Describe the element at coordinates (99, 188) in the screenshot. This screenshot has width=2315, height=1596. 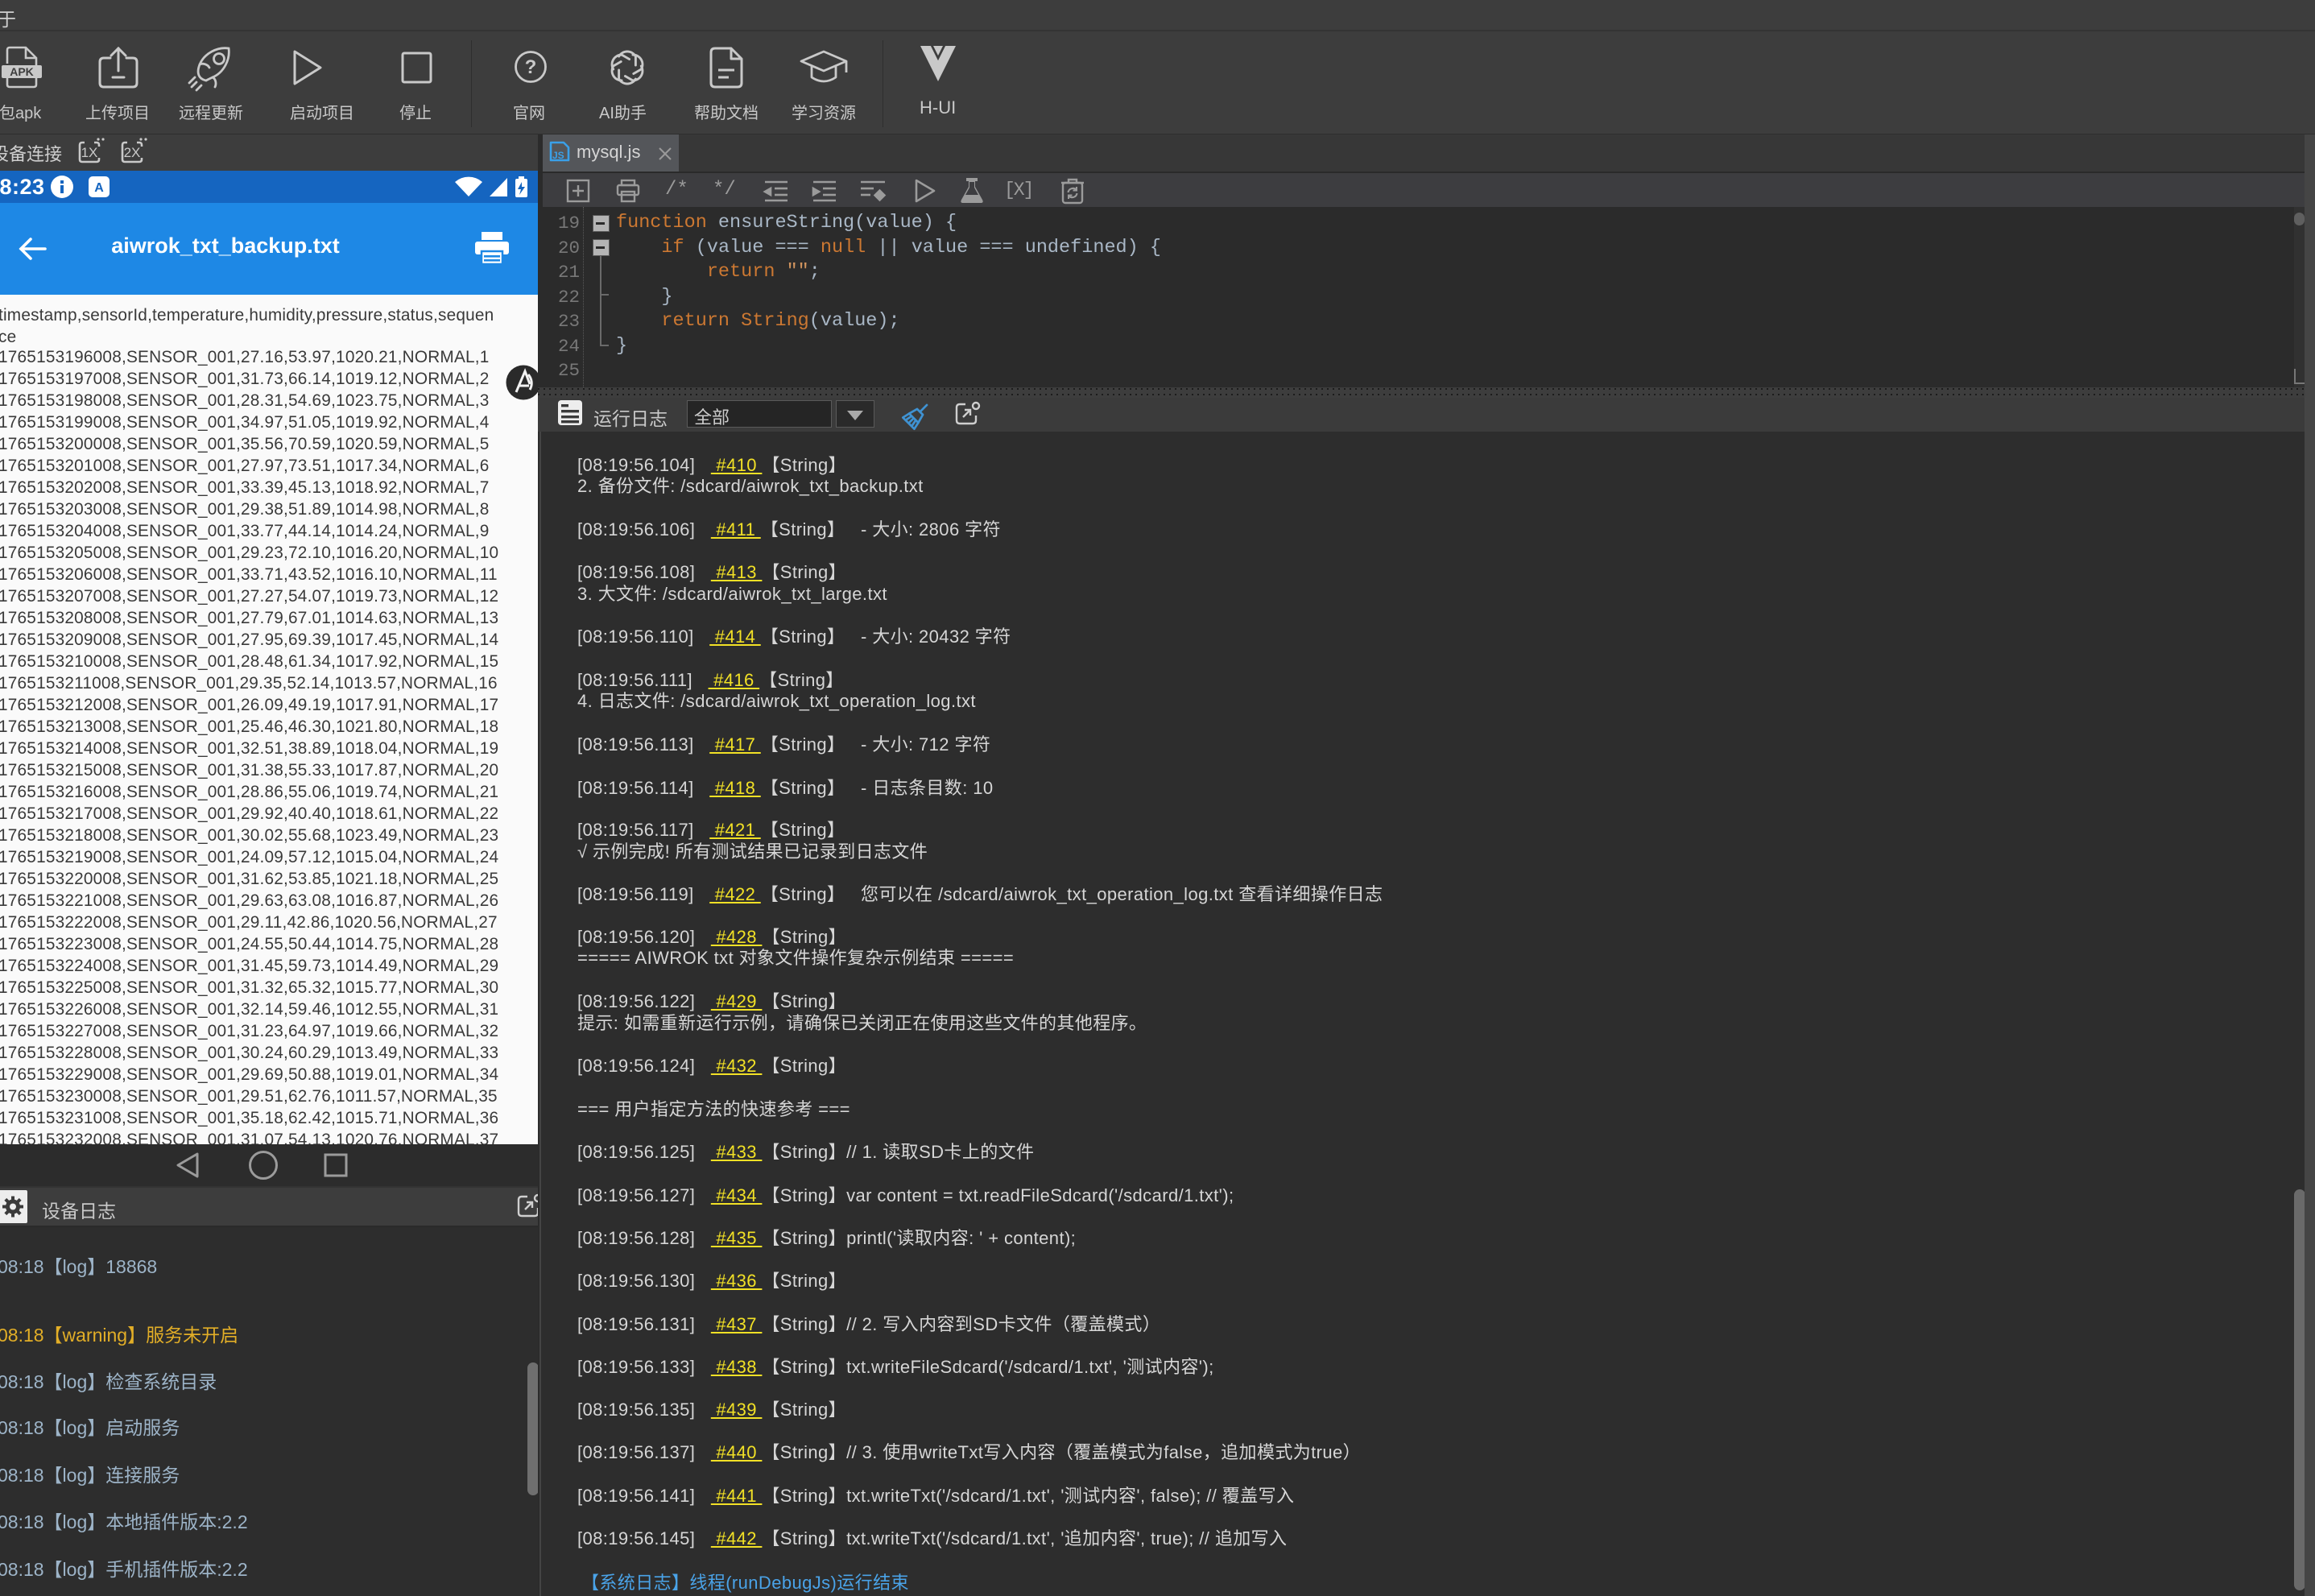
I see `svg-text: A` at that location.